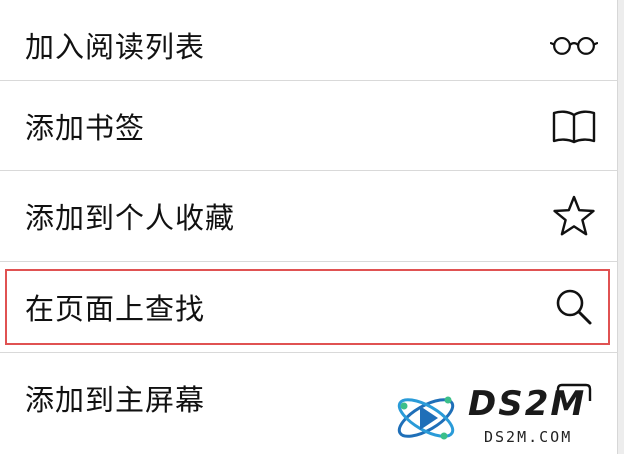  What do you see at coordinates (574, 45) in the screenshot?
I see `reading-glasses-icon` at bounding box center [574, 45].